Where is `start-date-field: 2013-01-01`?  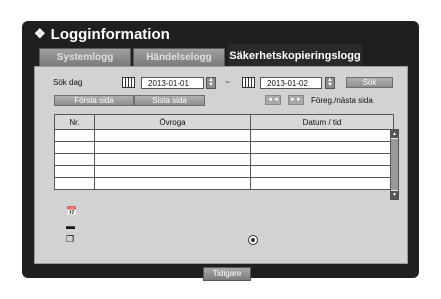 start-date-field: 2013-01-01 is located at coordinates (172, 83).